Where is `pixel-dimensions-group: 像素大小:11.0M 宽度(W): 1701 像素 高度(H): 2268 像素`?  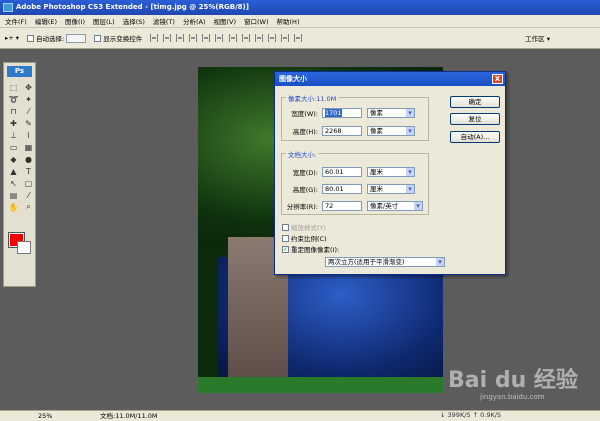
pixel-dimensions-group: 像素大小:11.0M 宽度(W): 1701 像素 高度(H): 2268 像素 is located at coordinates (355, 117).